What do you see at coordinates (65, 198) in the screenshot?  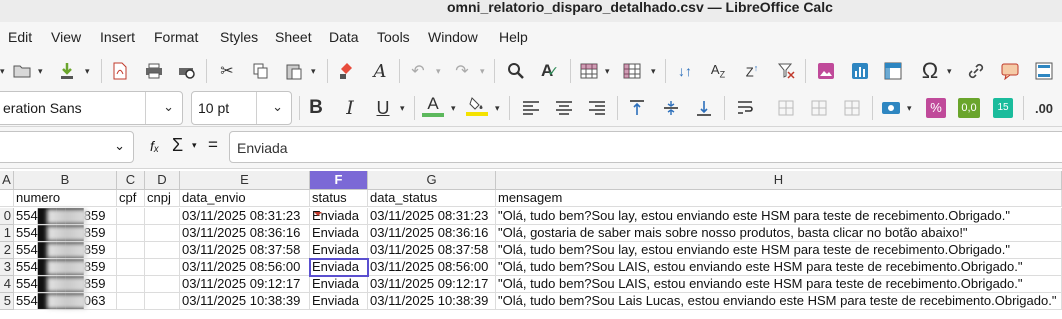 I see `header-cell-numero: numero` at bounding box center [65, 198].